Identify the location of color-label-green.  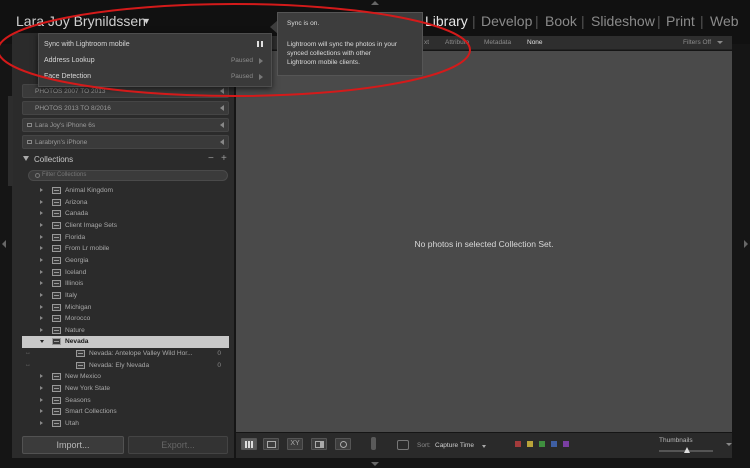
(542, 444).